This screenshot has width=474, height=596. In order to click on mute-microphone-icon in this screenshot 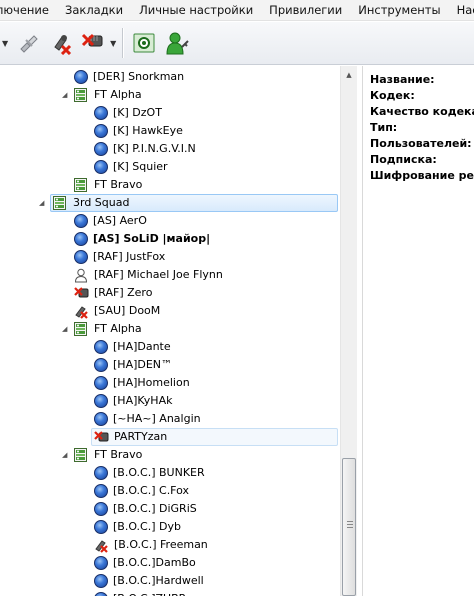, I will do `click(63, 45)`.